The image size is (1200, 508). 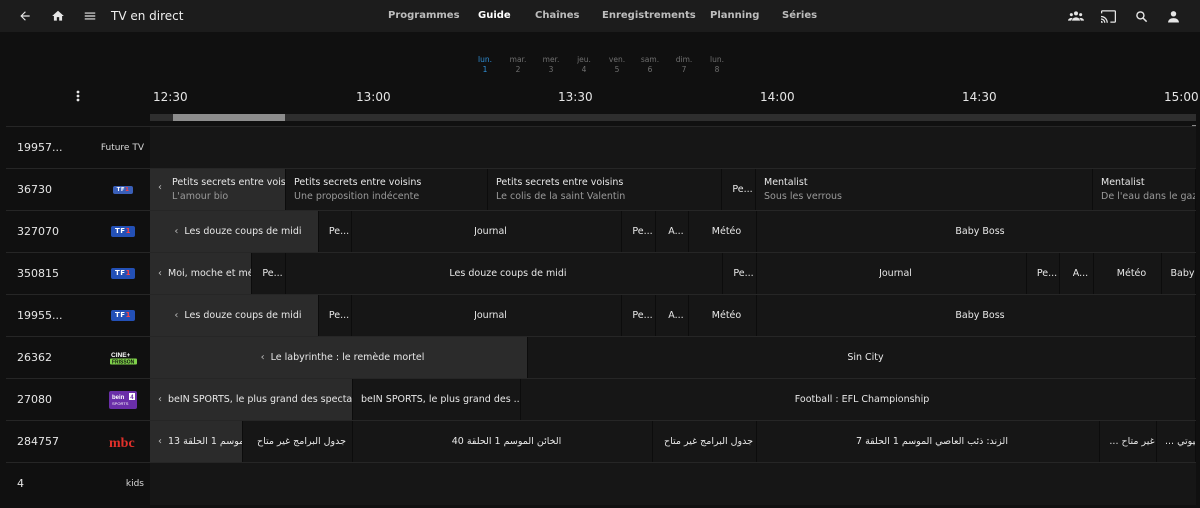 What do you see at coordinates (673, 117) in the screenshot?
I see `timeline-scrollbar` at bounding box center [673, 117].